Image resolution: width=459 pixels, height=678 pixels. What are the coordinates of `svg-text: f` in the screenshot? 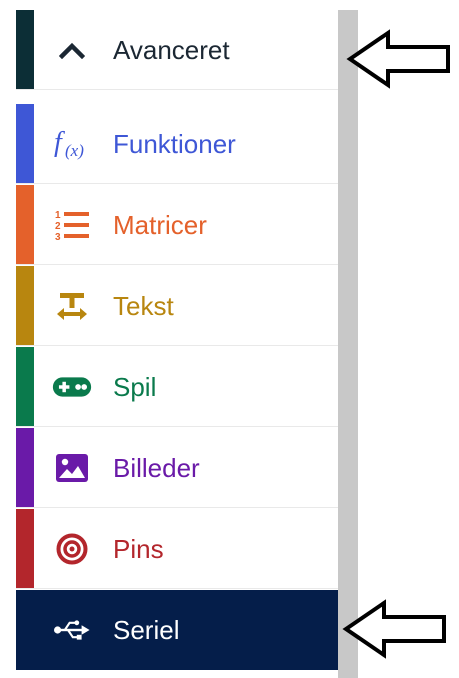 It's located at (59, 142).